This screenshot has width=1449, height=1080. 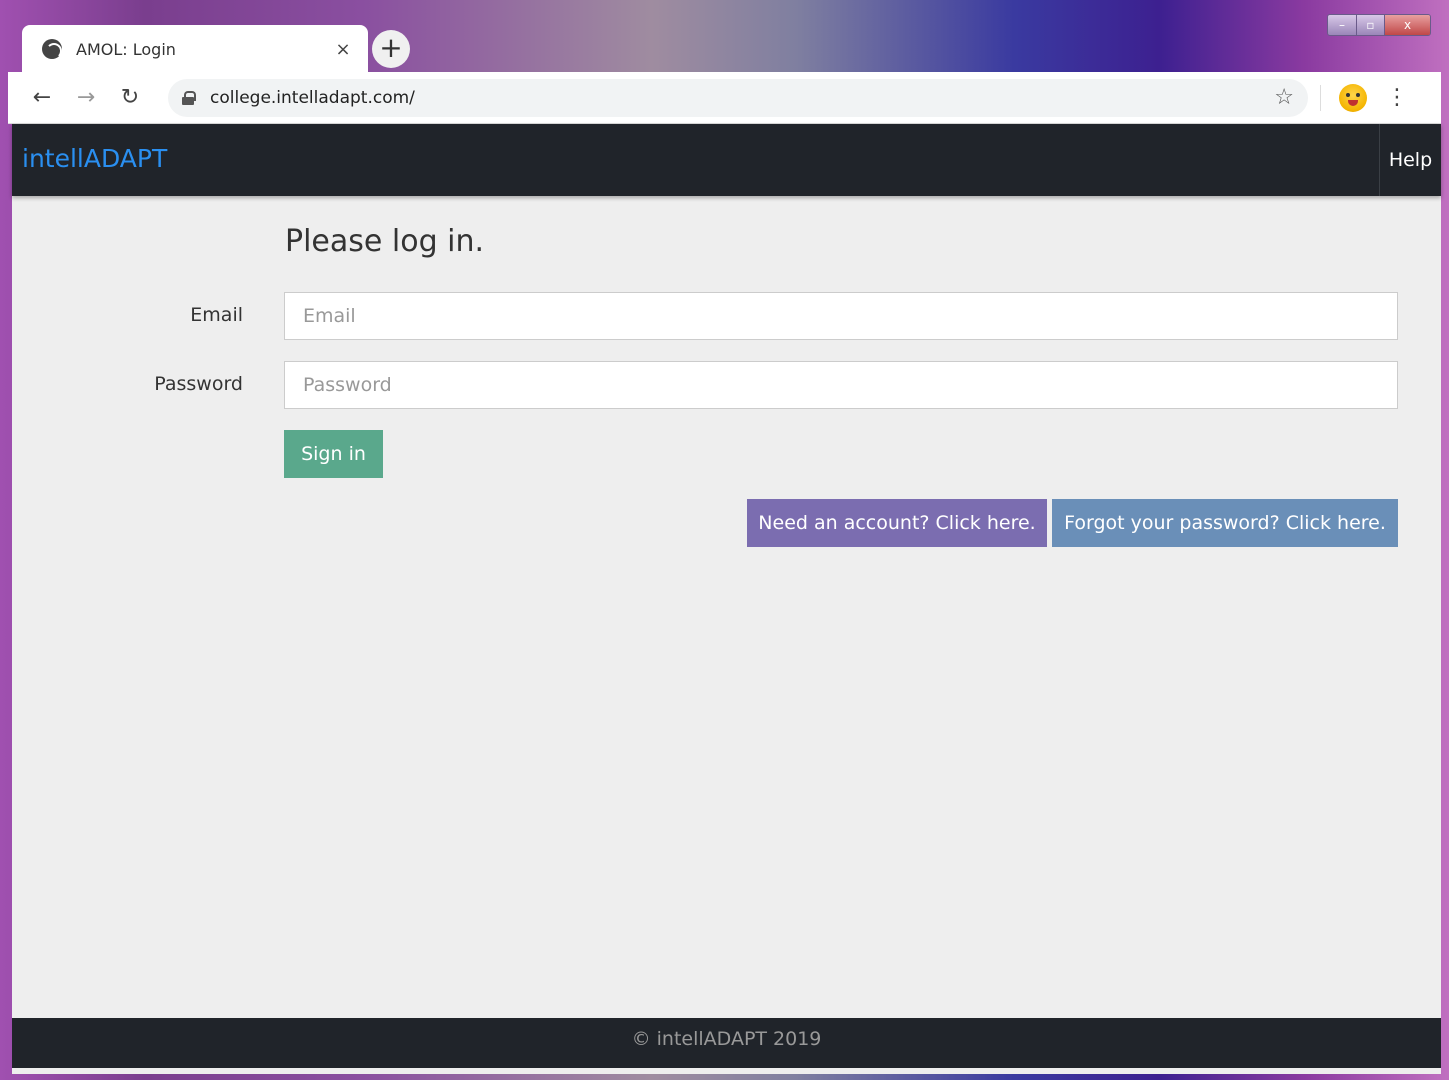 What do you see at coordinates (126, 49) in the screenshot?
I see `tab-title: AMOL: Login` at bounding box center [126, 49].